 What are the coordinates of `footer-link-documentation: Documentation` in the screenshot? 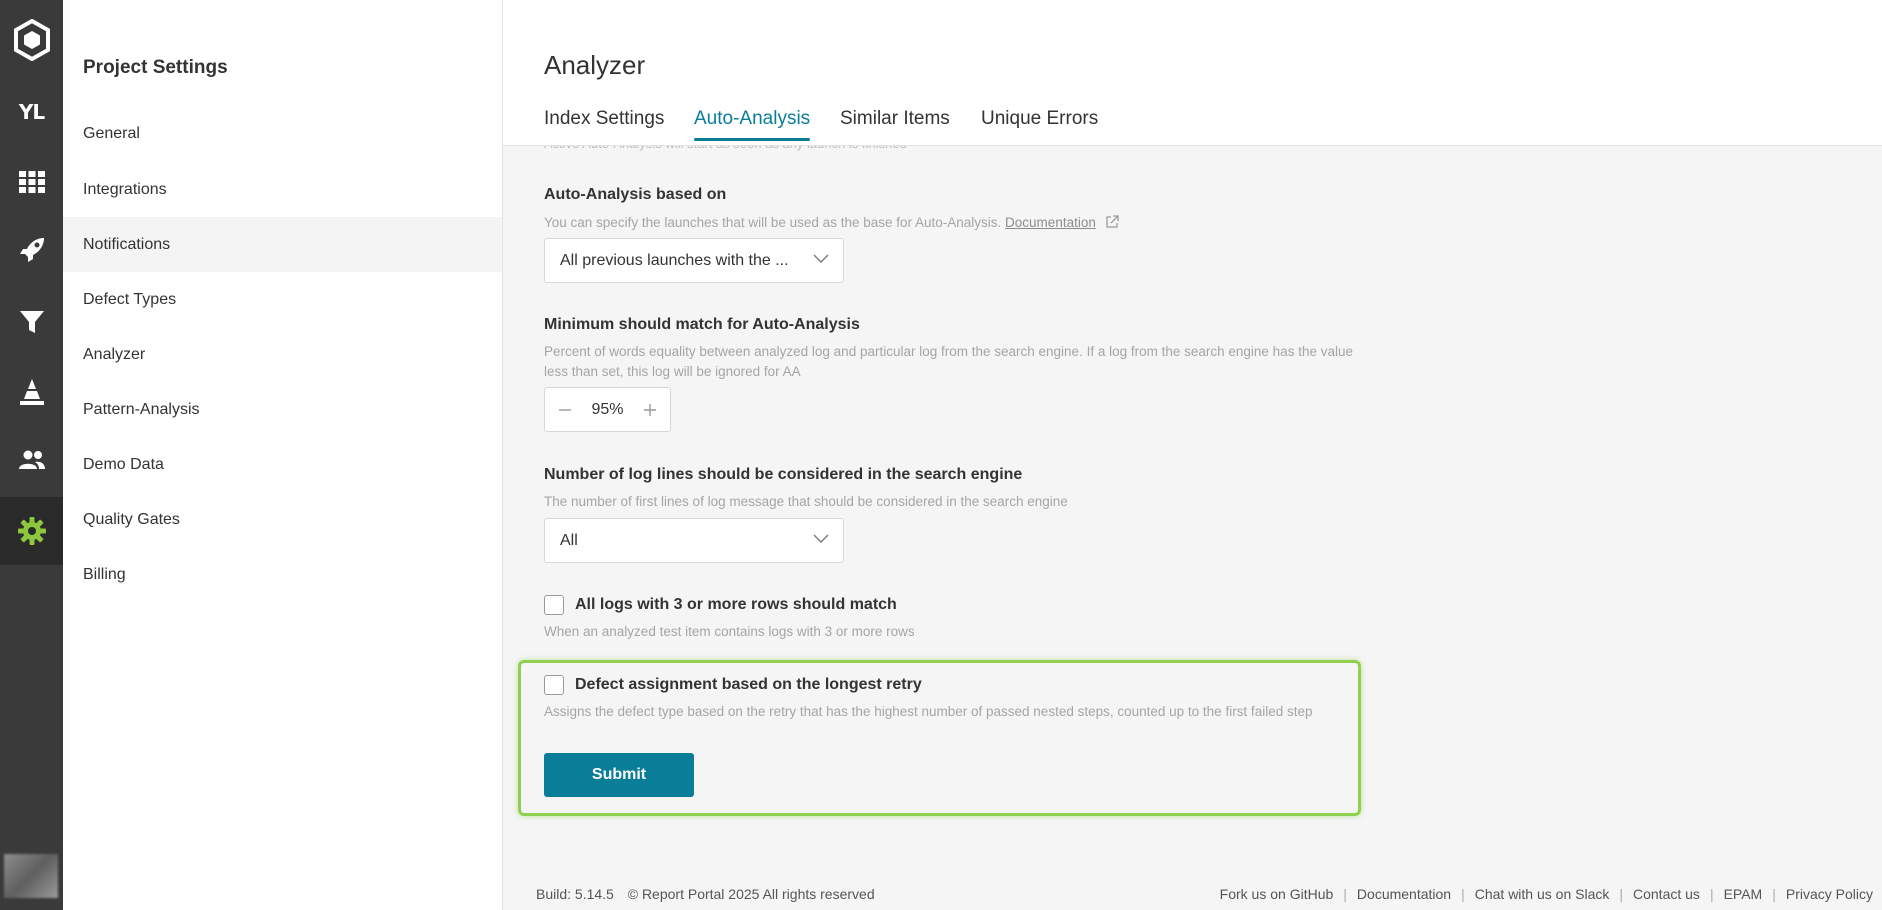 It's located at (1404, 894).